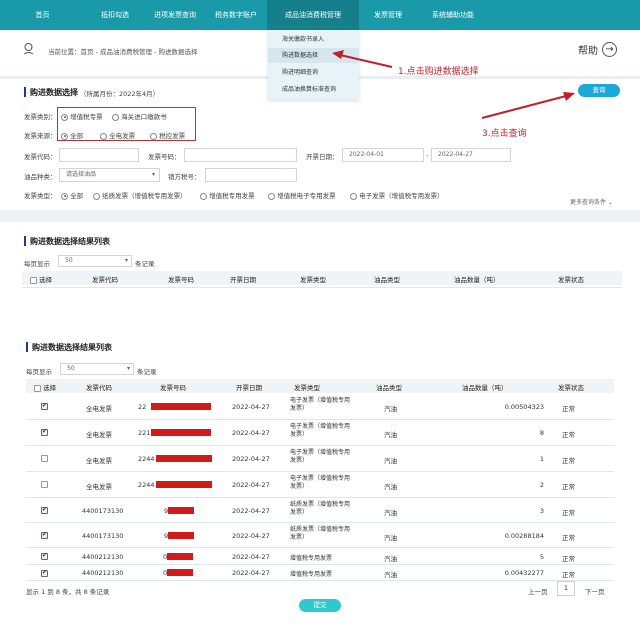 The width and height of the screenshot is (640, 634). I want to click on result-top-header: 选择 发票代码 发票号码 开票日期 发票类型 油品类型 油品数量（吨） 发票状态, so click(322, 278).